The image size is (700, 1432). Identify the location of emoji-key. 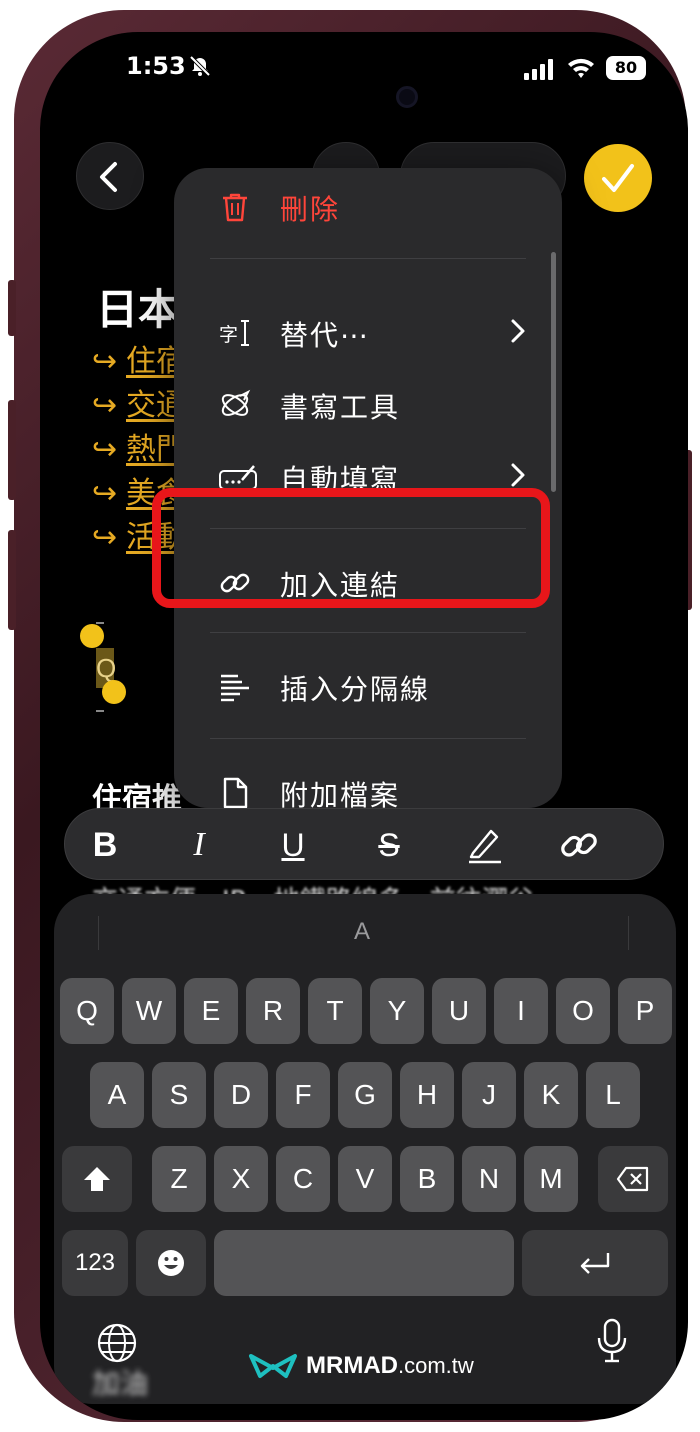
(171, 1263).